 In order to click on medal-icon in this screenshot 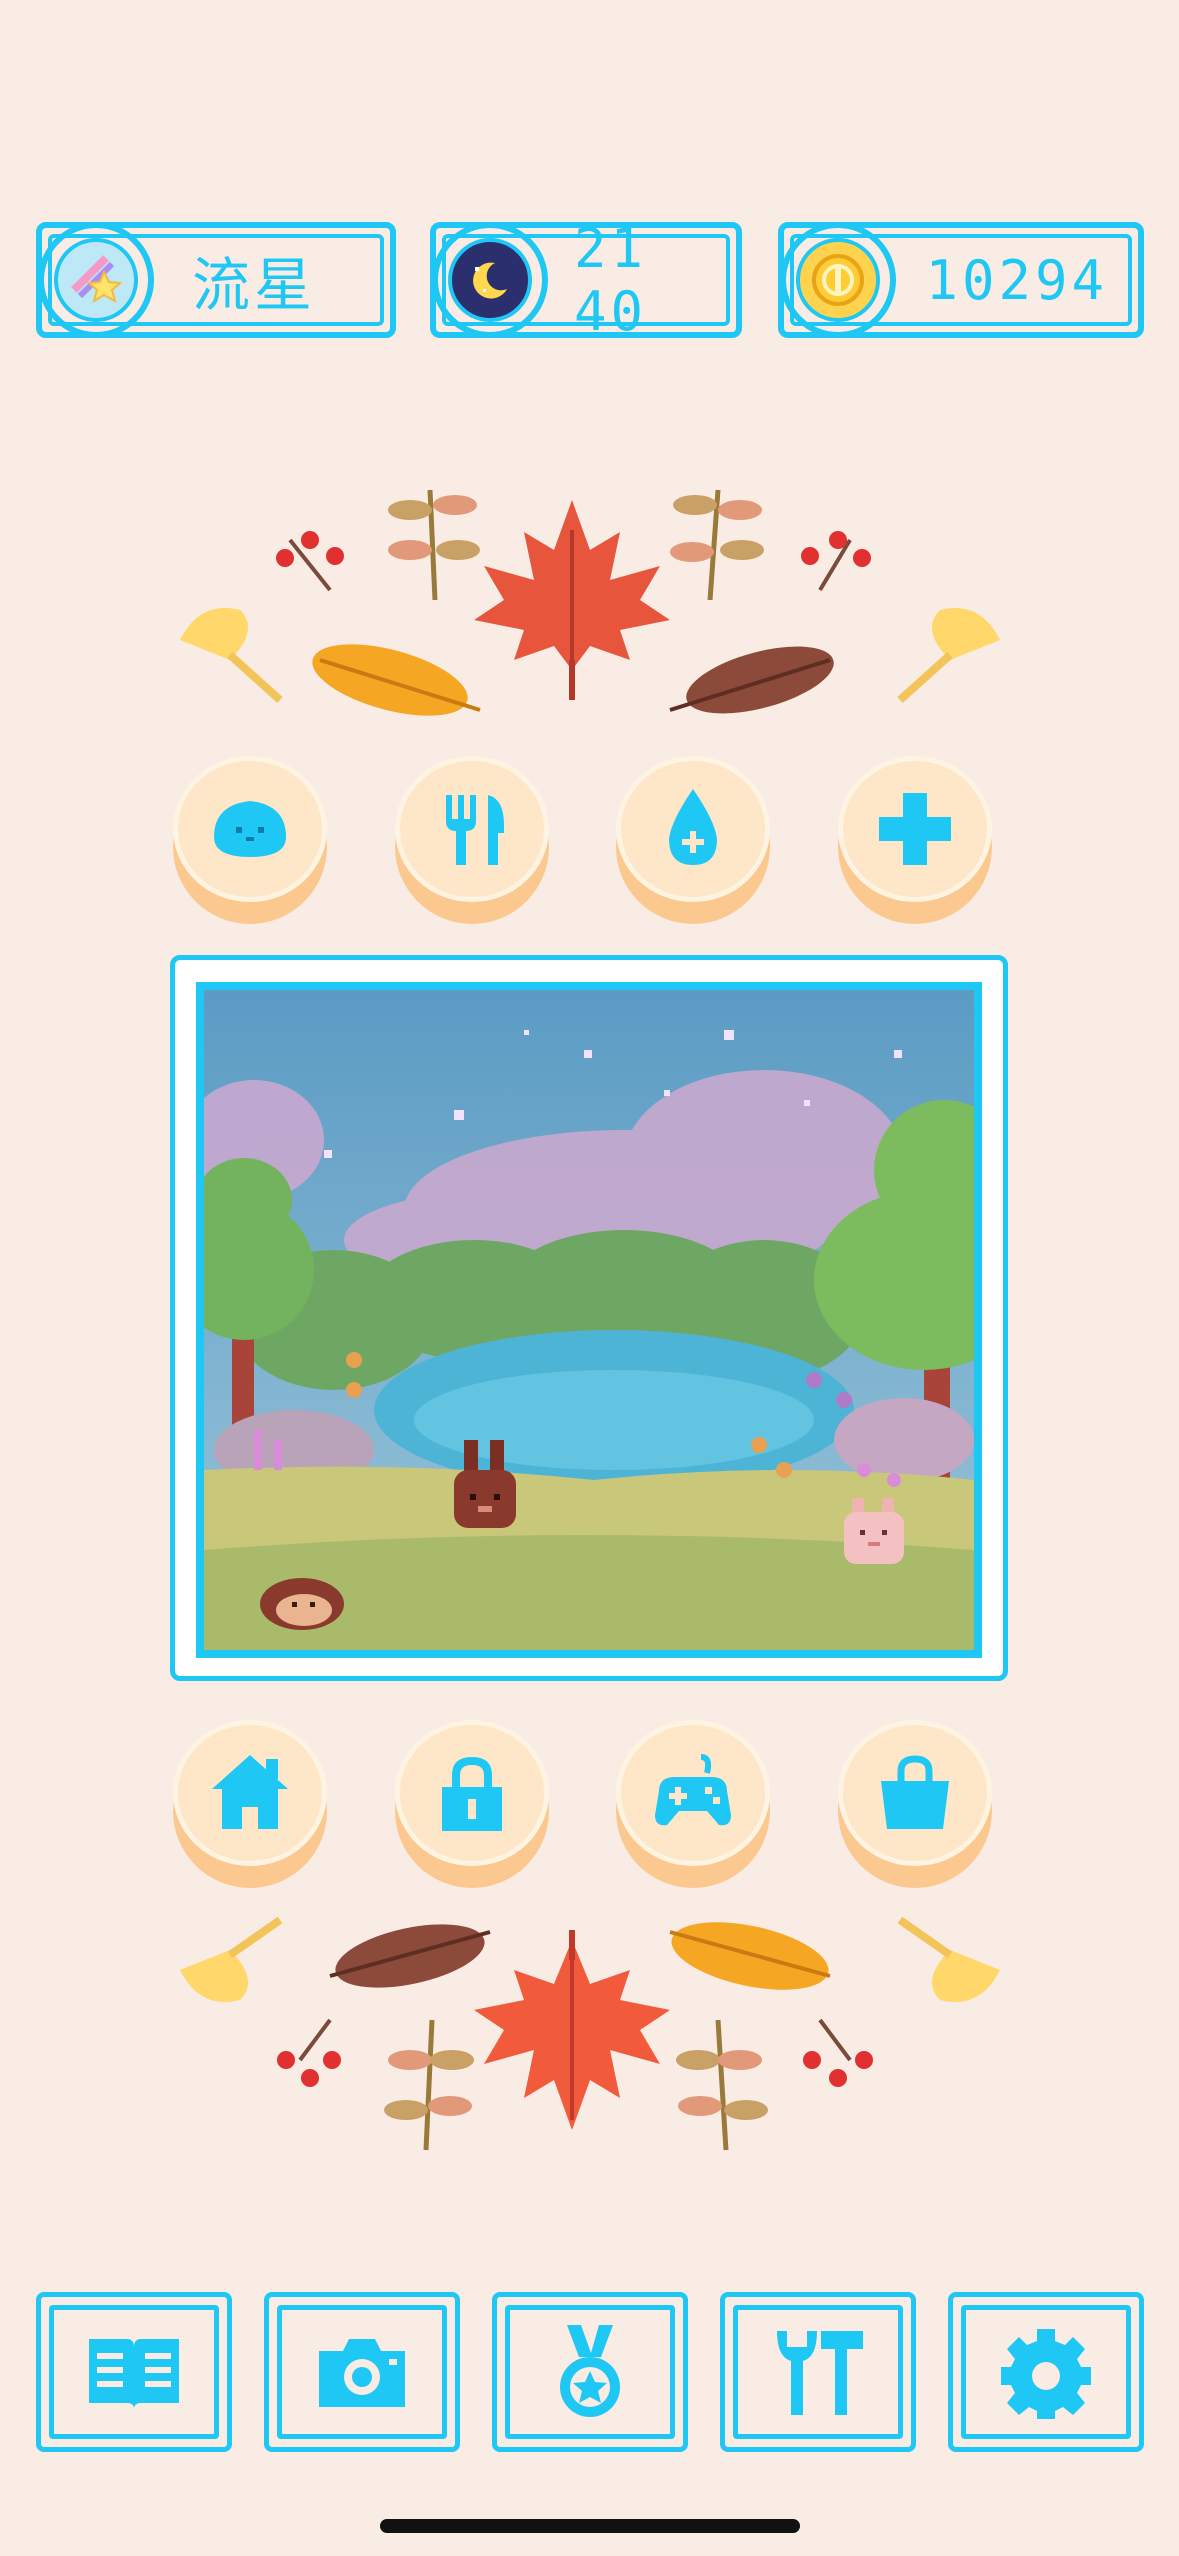, I will do `click(590, 2371)`.